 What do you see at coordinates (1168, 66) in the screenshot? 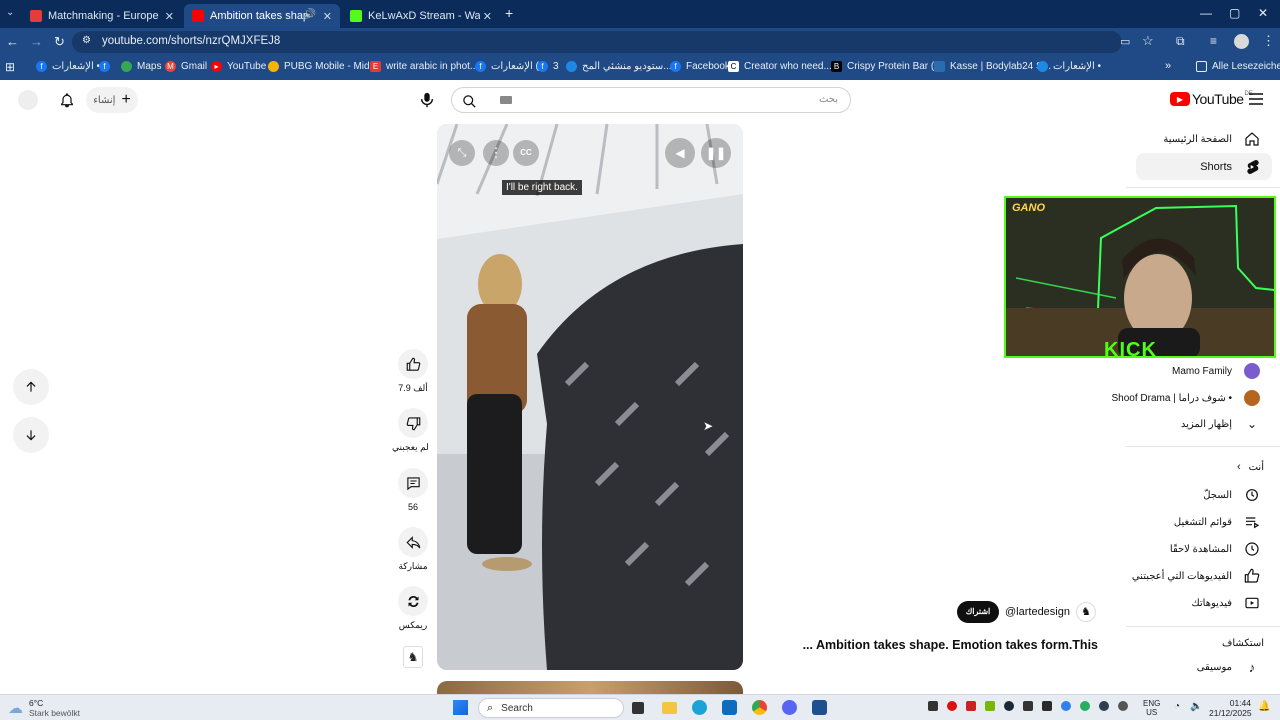
I see `more-bookmarks-icon: »` at bounding box center [1168, 66].